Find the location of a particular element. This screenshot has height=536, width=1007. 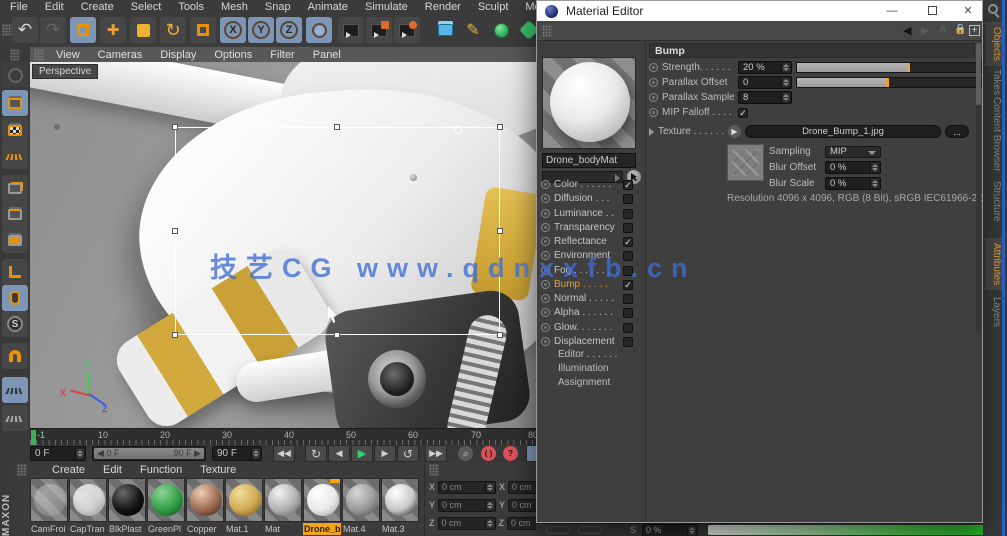

timeline-playhead is located at coordinates (33, 437).